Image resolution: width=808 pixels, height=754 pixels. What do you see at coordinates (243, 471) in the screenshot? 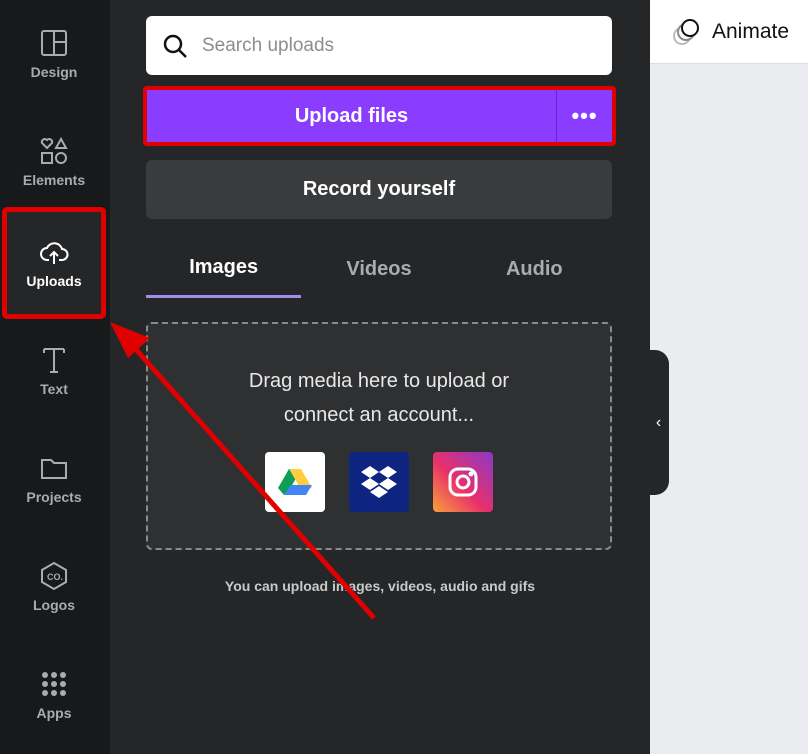
I see `annotation-arrow` at bounding box center [243, 471].